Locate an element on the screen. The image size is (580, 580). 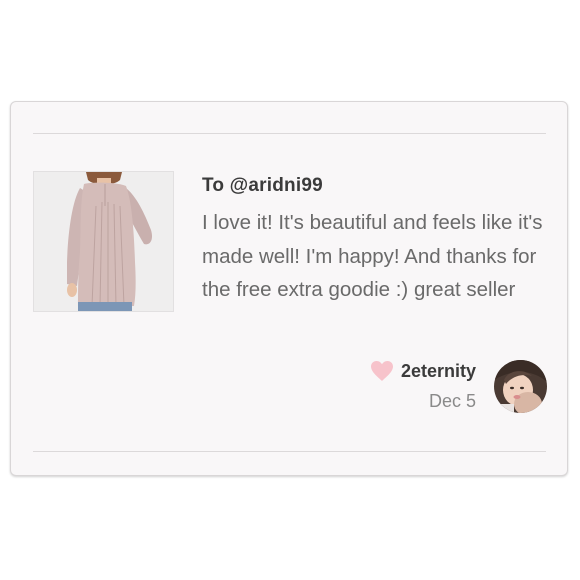
reviewer-info: 2eternity is located at coordinates (423, 371).